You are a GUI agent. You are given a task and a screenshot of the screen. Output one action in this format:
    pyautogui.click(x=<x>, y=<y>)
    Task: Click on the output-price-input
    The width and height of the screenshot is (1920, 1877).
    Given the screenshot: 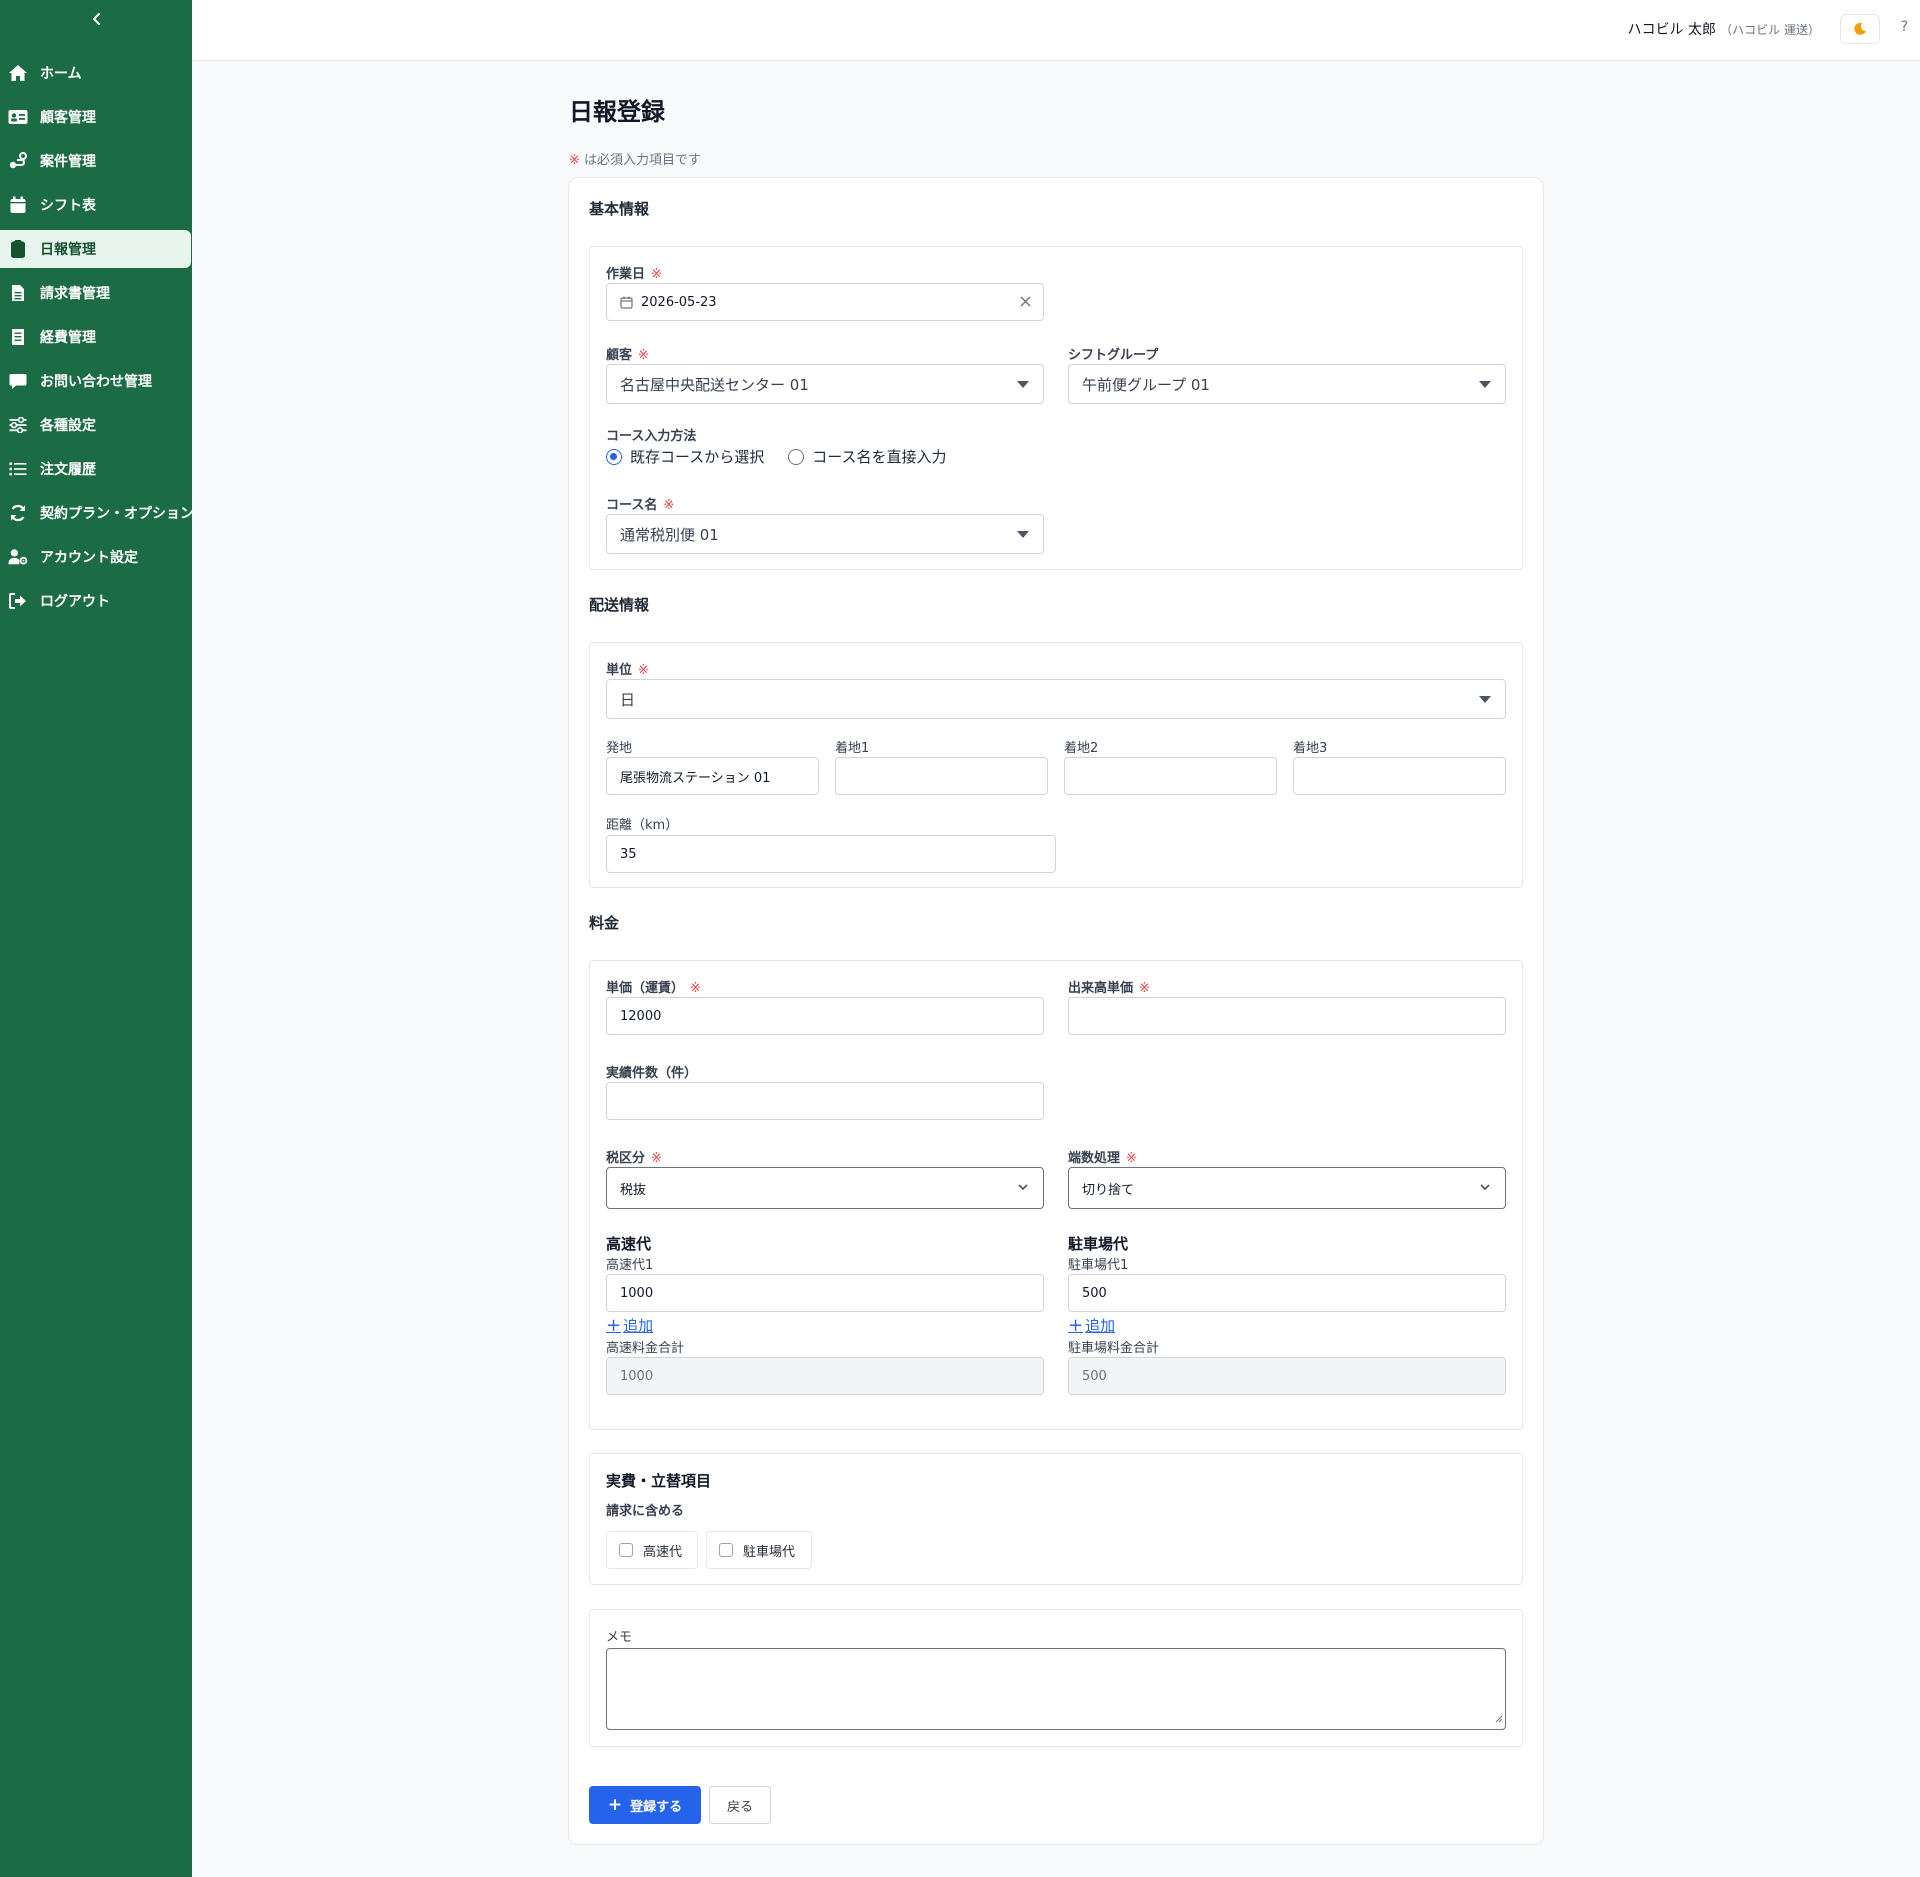 What is the action you would take?
    pyautogui.click(x=1287, y=1016)
    